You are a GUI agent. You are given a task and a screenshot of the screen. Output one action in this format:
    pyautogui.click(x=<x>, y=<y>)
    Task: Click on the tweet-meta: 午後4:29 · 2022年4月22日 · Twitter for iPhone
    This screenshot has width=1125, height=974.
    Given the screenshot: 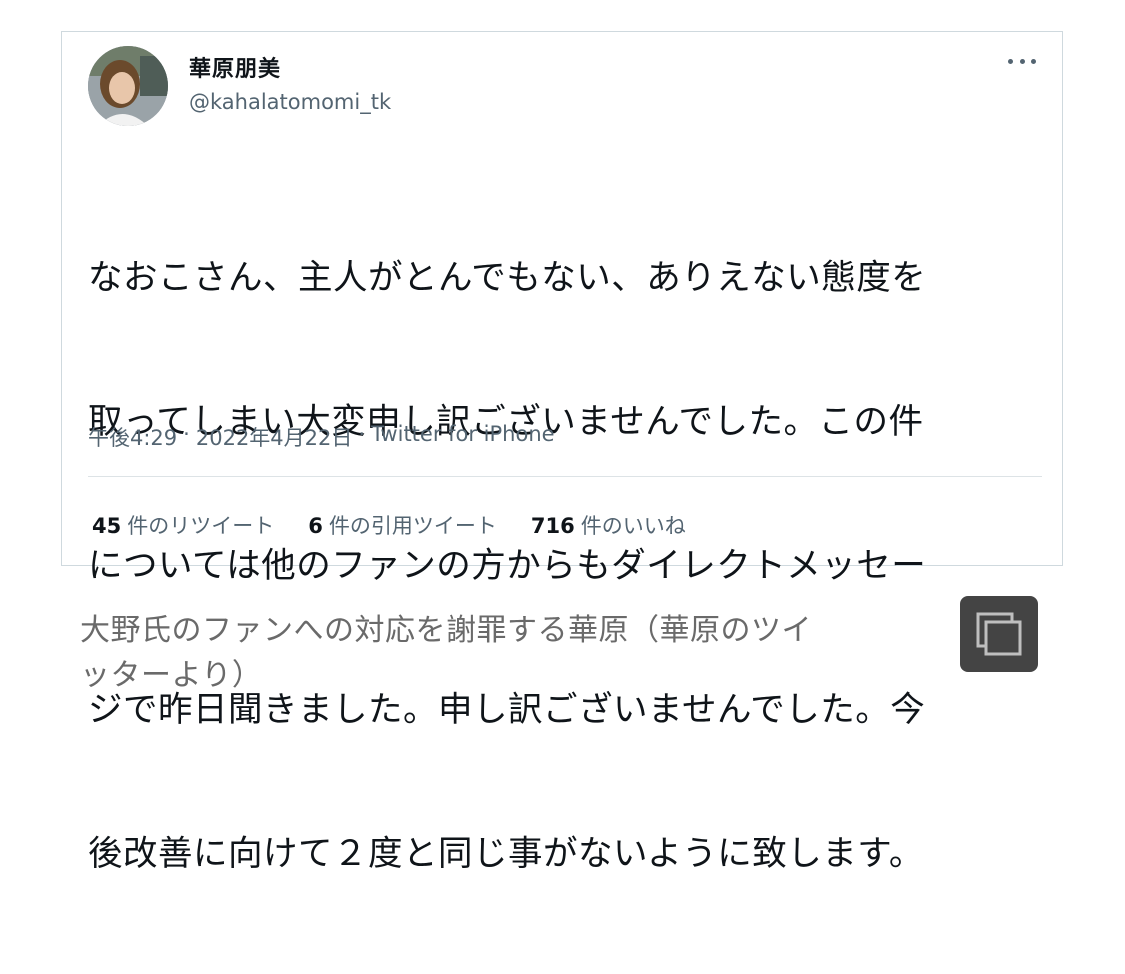 What is the action you would take?
    pyautogui.click(x=321, y=437)
    